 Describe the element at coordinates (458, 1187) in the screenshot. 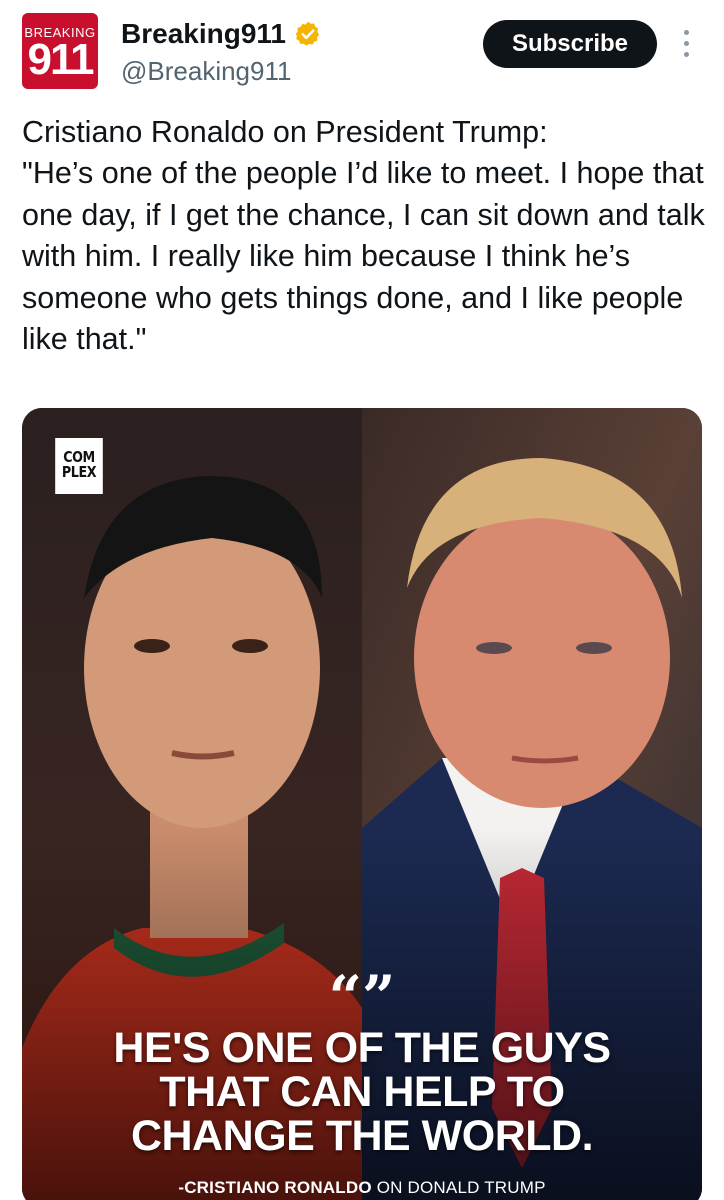

I see `attribution-rest: ON DONALD TRUMP` at that location.